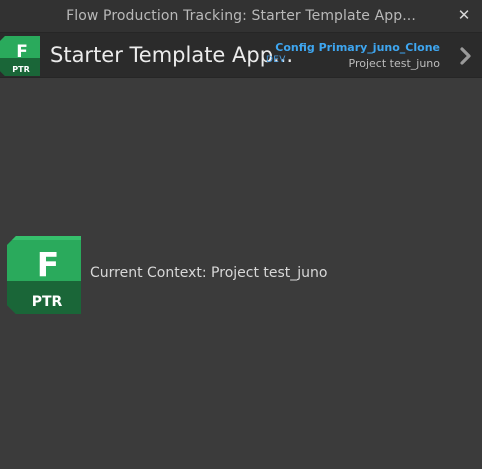 The image size is (482, 469). I want to click on context-panel: F PTR Current Context: Project test_juno, so click(167, 275).